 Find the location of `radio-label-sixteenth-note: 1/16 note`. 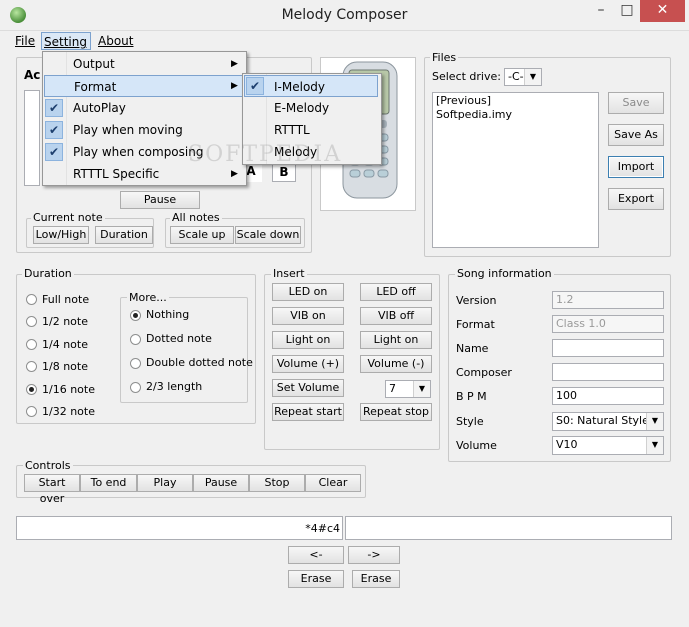

radio-label-sixteenth-note: 1/16 note is located at coordinates (68, 389).